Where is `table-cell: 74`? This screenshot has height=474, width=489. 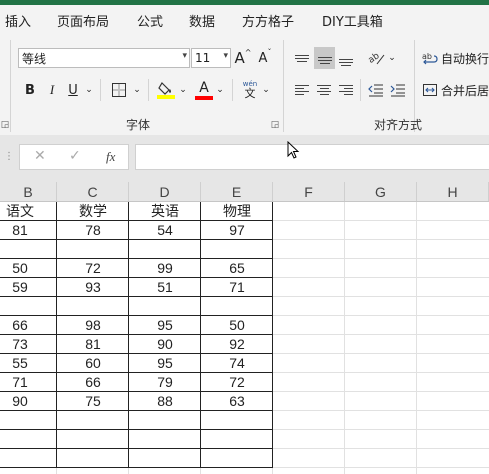
table-cell: 74 is located at coordinates (237, 363).